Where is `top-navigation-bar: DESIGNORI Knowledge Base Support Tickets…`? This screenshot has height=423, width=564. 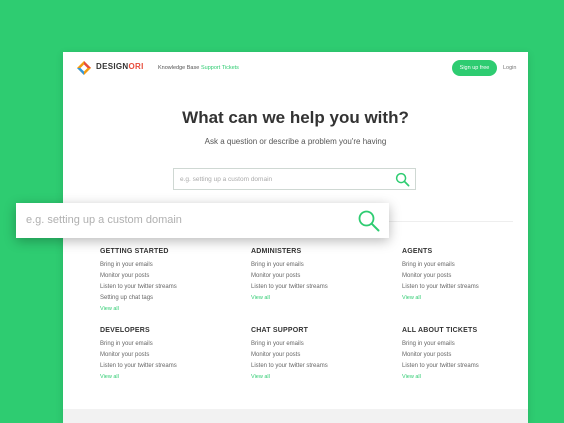 top-navigation-bar: DESIGNORI Knowledge Base Support Tickets… is located at coordinates (295, 69).